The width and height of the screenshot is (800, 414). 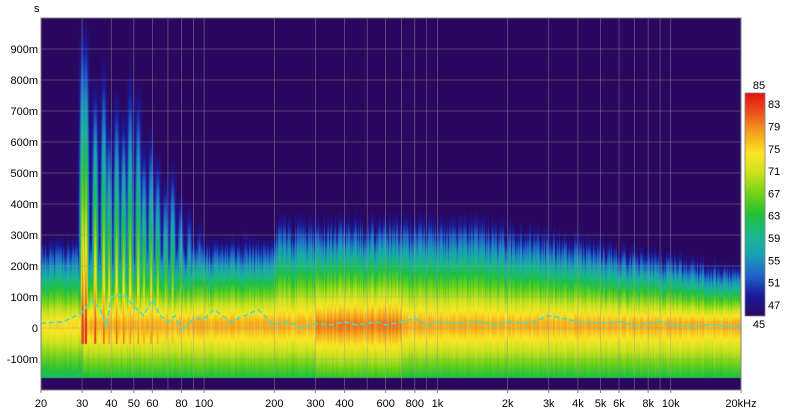 I want to click on x-tick-label: 2k, so click(x=508, y=404).